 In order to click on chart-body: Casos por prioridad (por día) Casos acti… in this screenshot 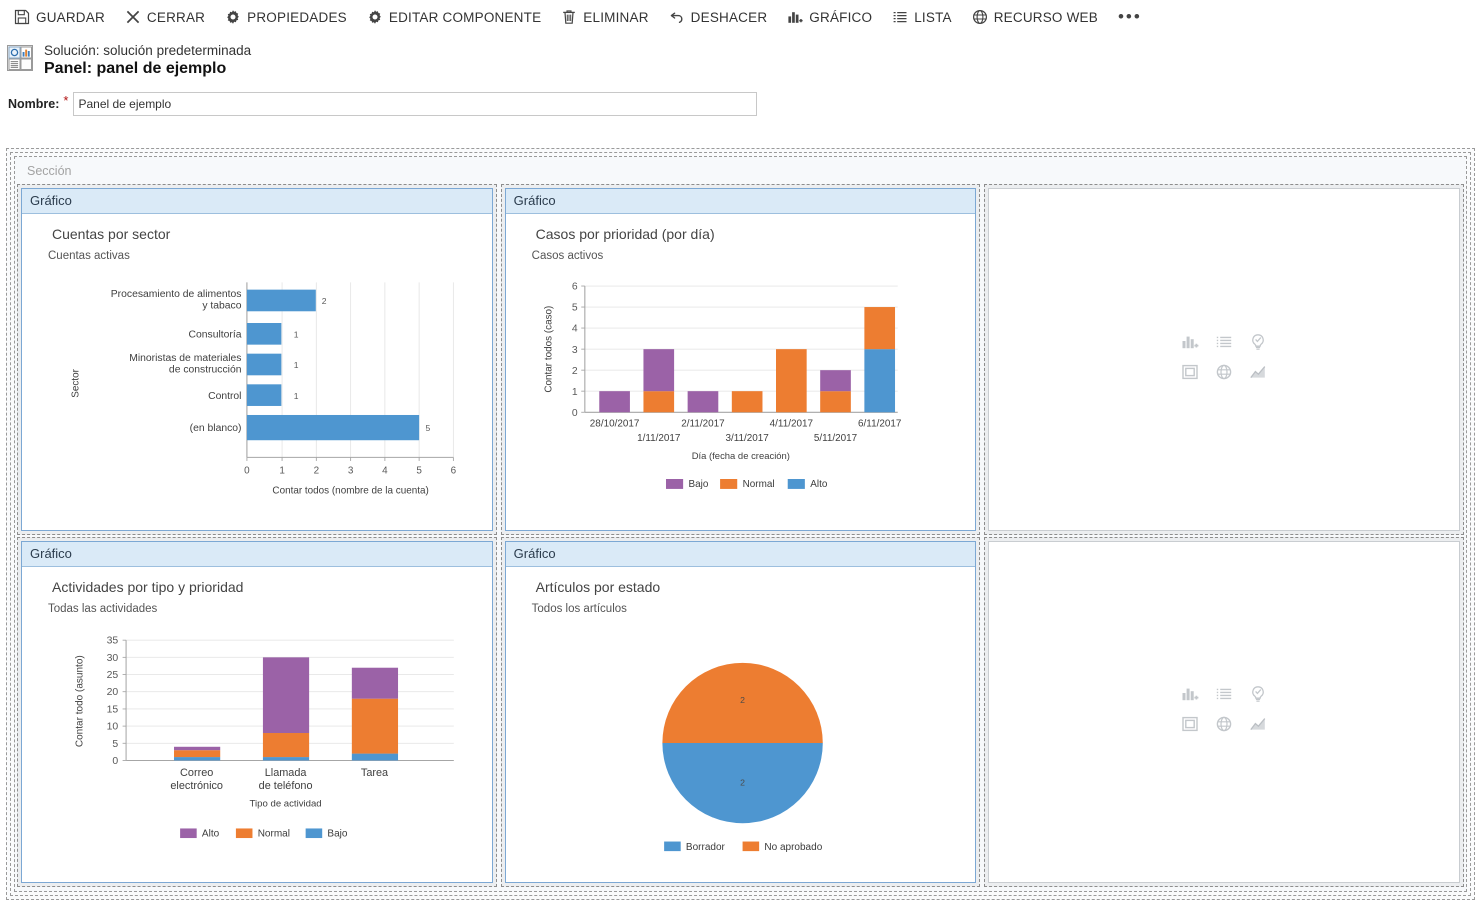, I will do `click(740, 372)`.